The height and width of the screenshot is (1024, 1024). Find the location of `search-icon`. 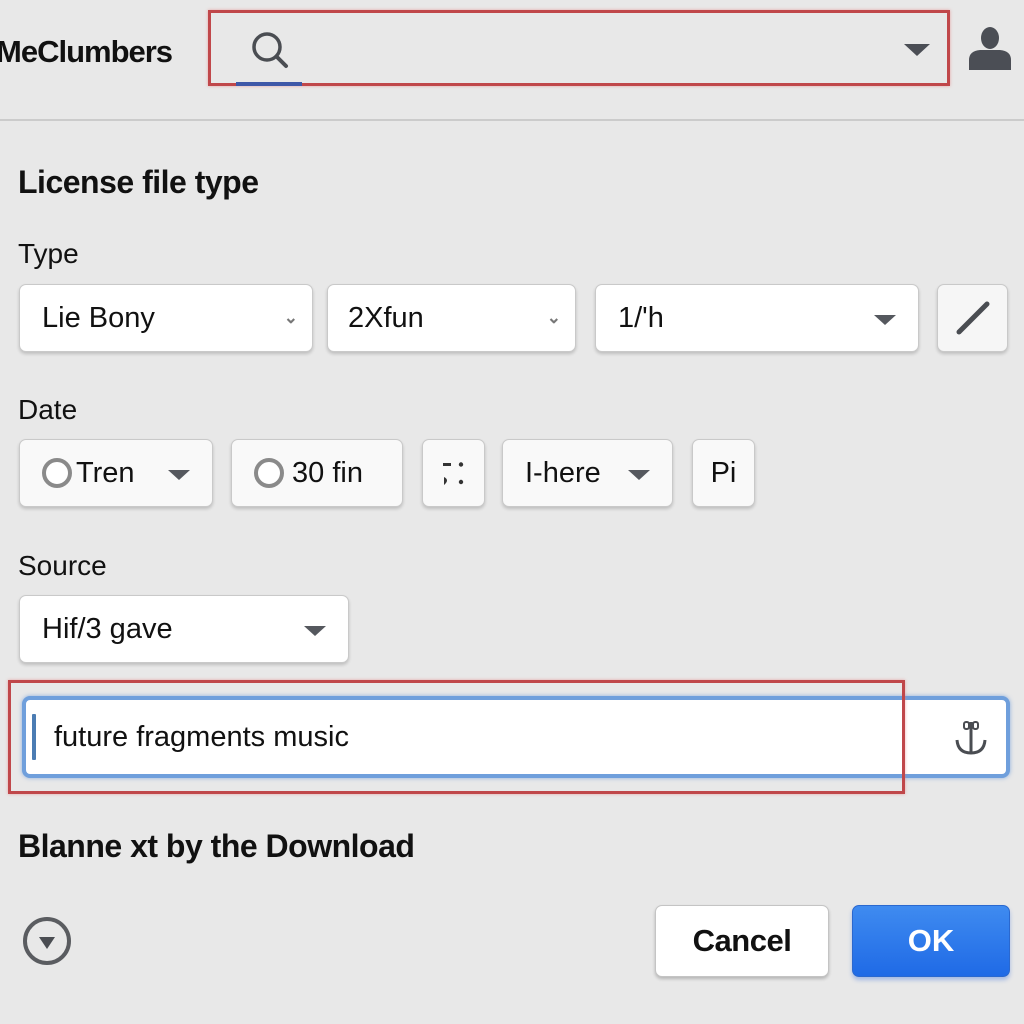

search-icon is located at coordinates (270, 50).